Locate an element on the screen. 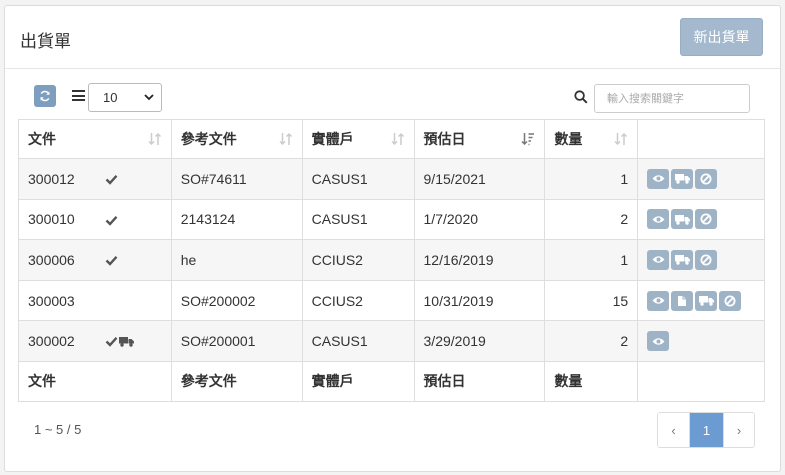 This screenshot has width=785, height=475. cell-qty: 15 is located at coordinates (591, 300).